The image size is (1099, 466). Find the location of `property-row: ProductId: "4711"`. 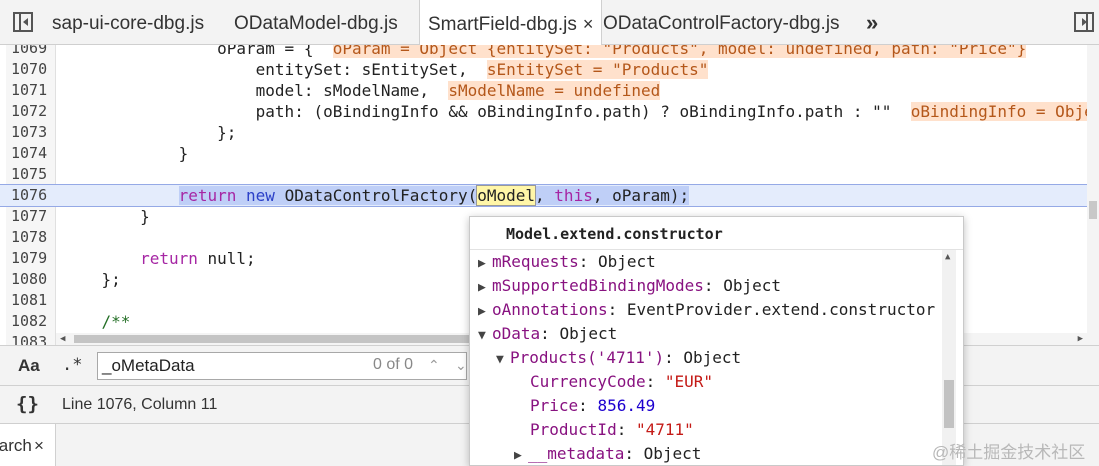

property-row: ProductId: "4711" is located at coordinates (612, 429).